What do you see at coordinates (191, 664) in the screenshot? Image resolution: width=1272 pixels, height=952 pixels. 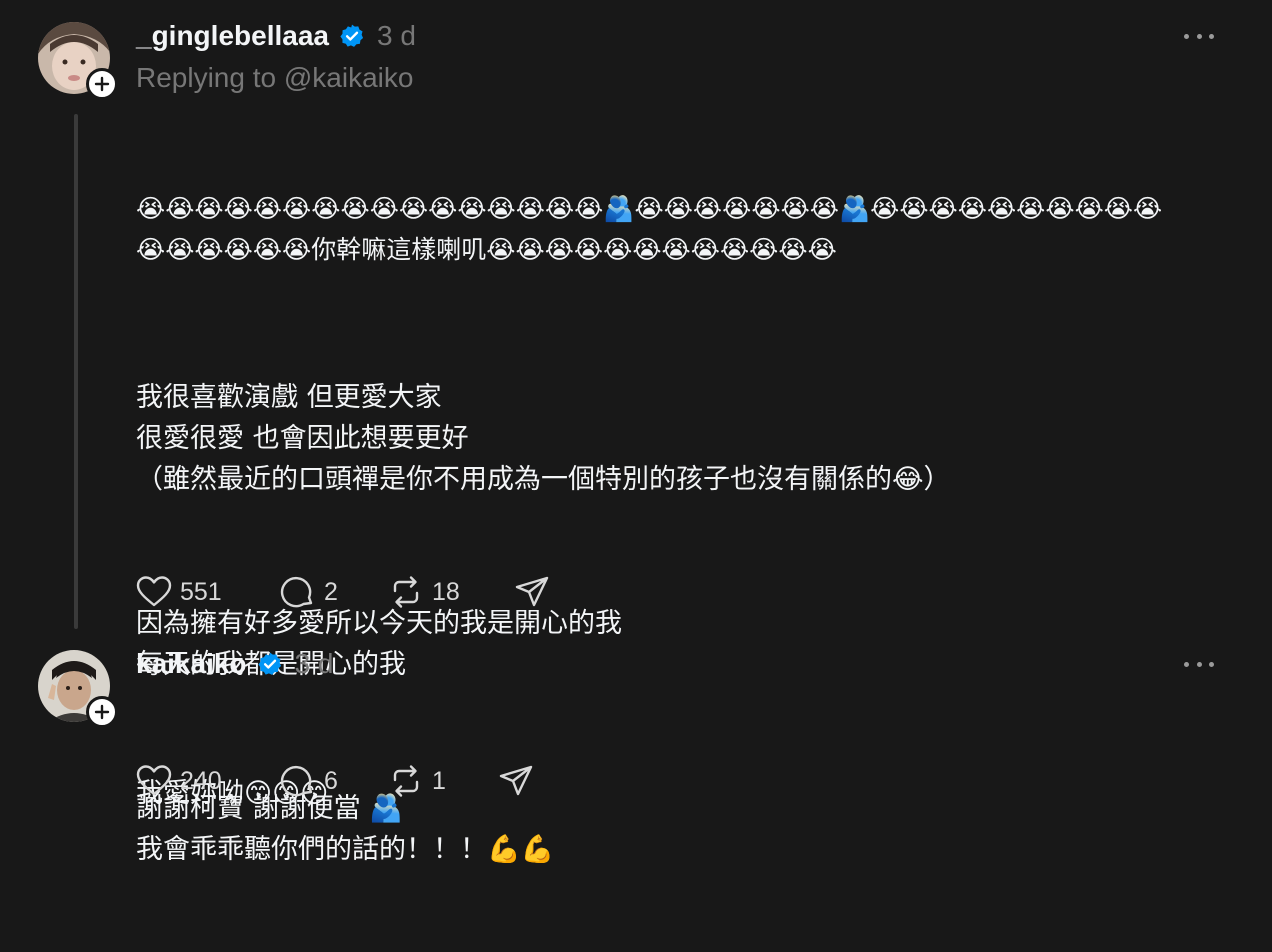 I see `username: kaikaiko` at bounding box center [191, 664].